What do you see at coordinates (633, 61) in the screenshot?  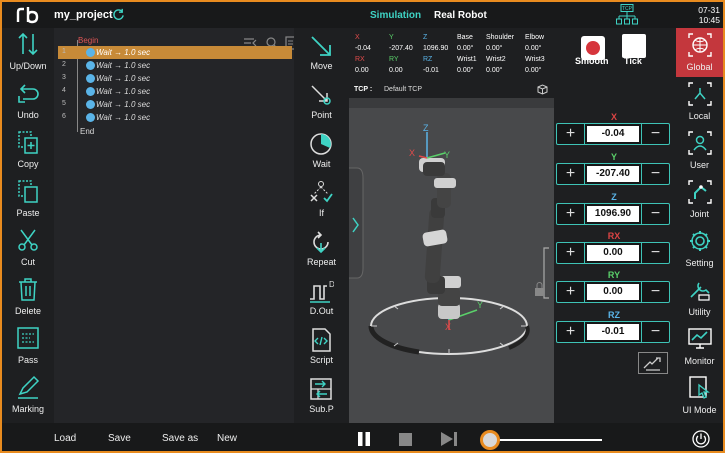 I see `tick-label: Tick` at bounding box center [633, 61].